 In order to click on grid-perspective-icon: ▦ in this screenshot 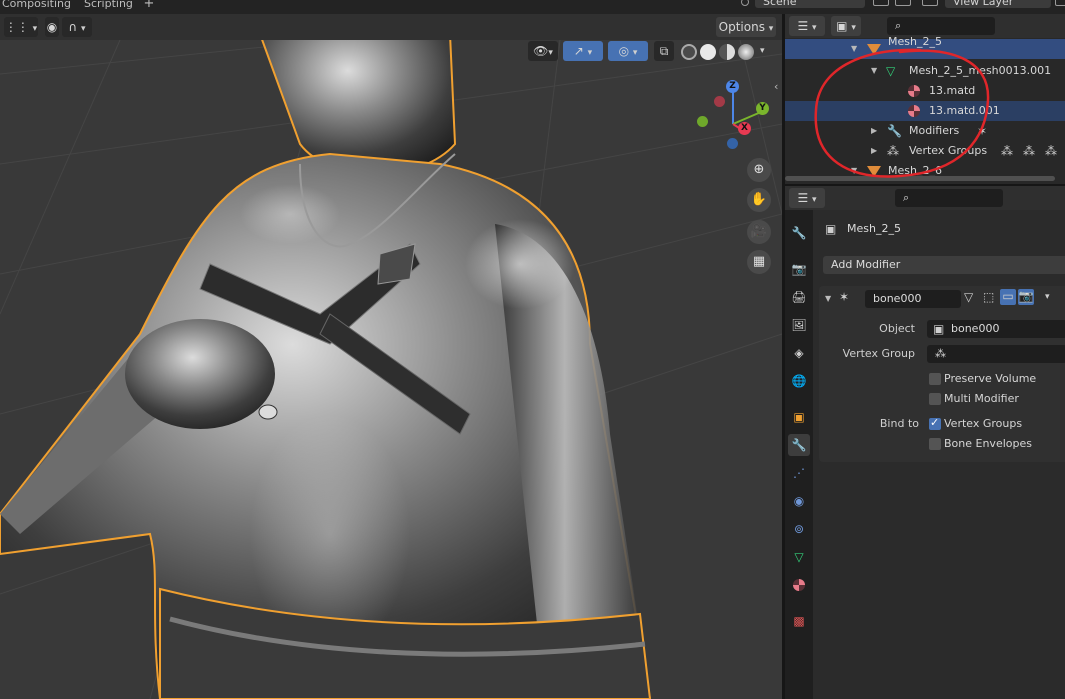, I will do `click(759, 262)`.